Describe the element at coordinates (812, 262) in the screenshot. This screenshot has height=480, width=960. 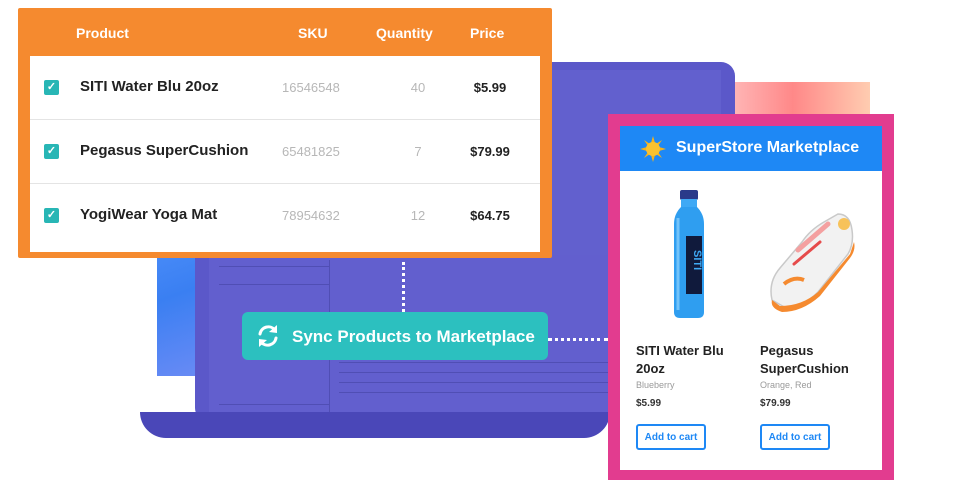
I see `sneaker-image` at that location.